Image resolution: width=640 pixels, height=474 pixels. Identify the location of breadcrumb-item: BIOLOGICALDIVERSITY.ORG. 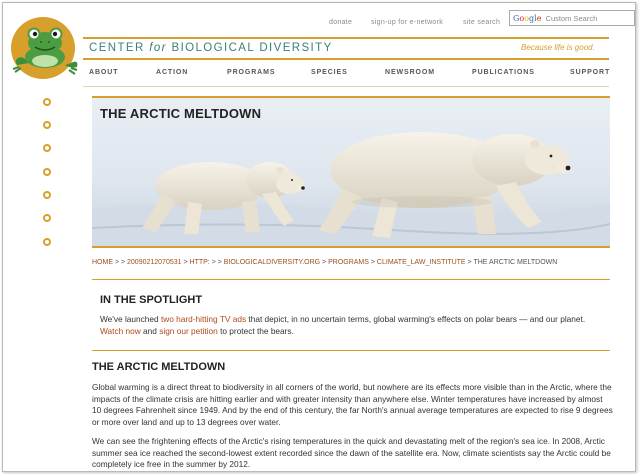
(272, 262).